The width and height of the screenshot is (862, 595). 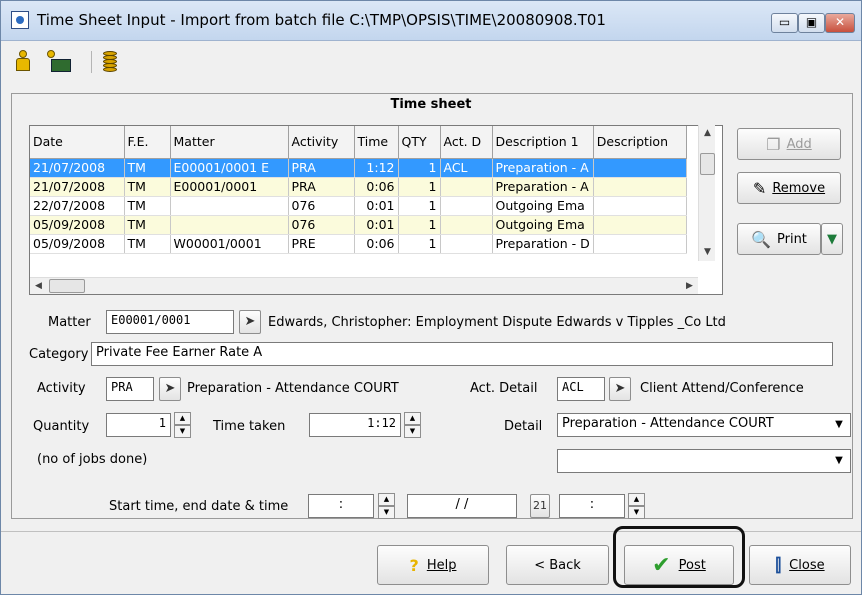 What do you see at coordinates (58, 61) in the screenshot?
I see `person-folder-icon` at bounding box center [58, 61].